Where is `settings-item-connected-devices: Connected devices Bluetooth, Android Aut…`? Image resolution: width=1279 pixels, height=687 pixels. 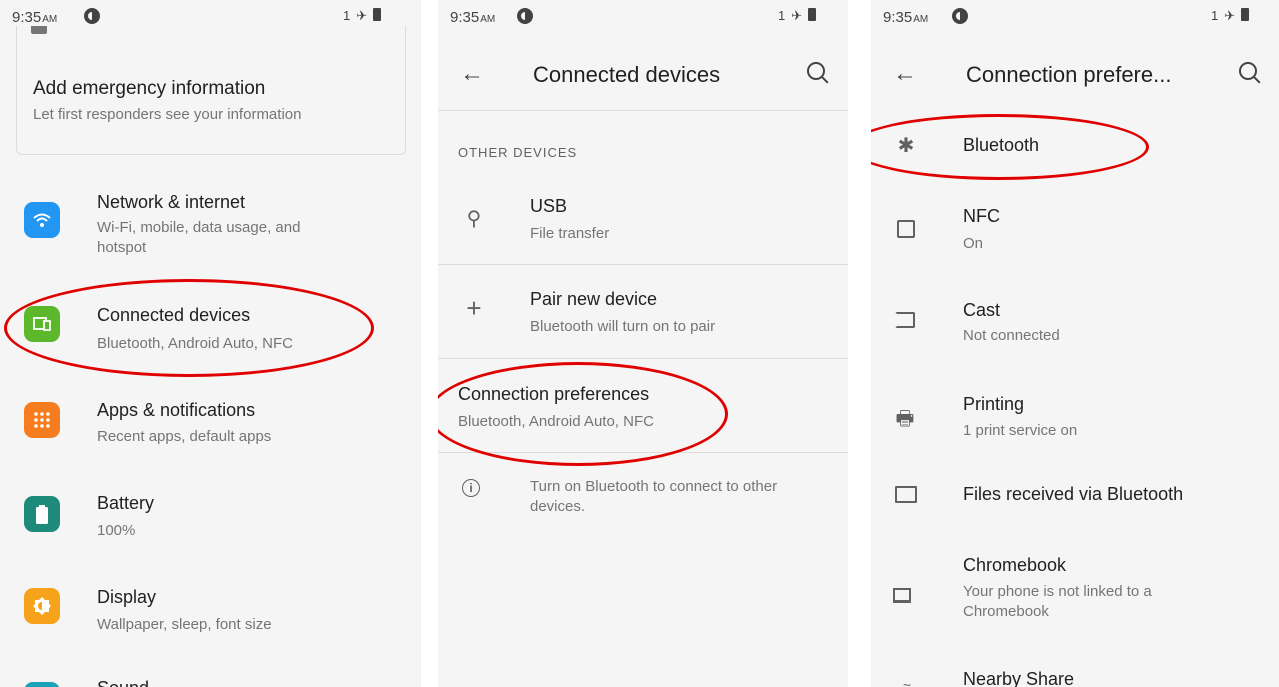 settings-item-connected-devices: Connected devices Bluetooth, Android Aut… is located at coordinates (210, 328).